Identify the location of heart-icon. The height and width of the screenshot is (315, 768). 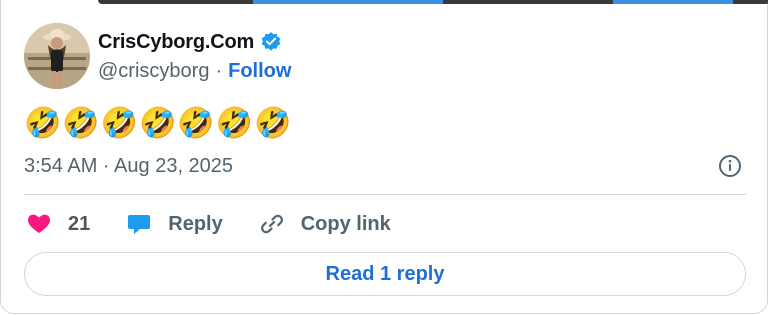
(39, 224).